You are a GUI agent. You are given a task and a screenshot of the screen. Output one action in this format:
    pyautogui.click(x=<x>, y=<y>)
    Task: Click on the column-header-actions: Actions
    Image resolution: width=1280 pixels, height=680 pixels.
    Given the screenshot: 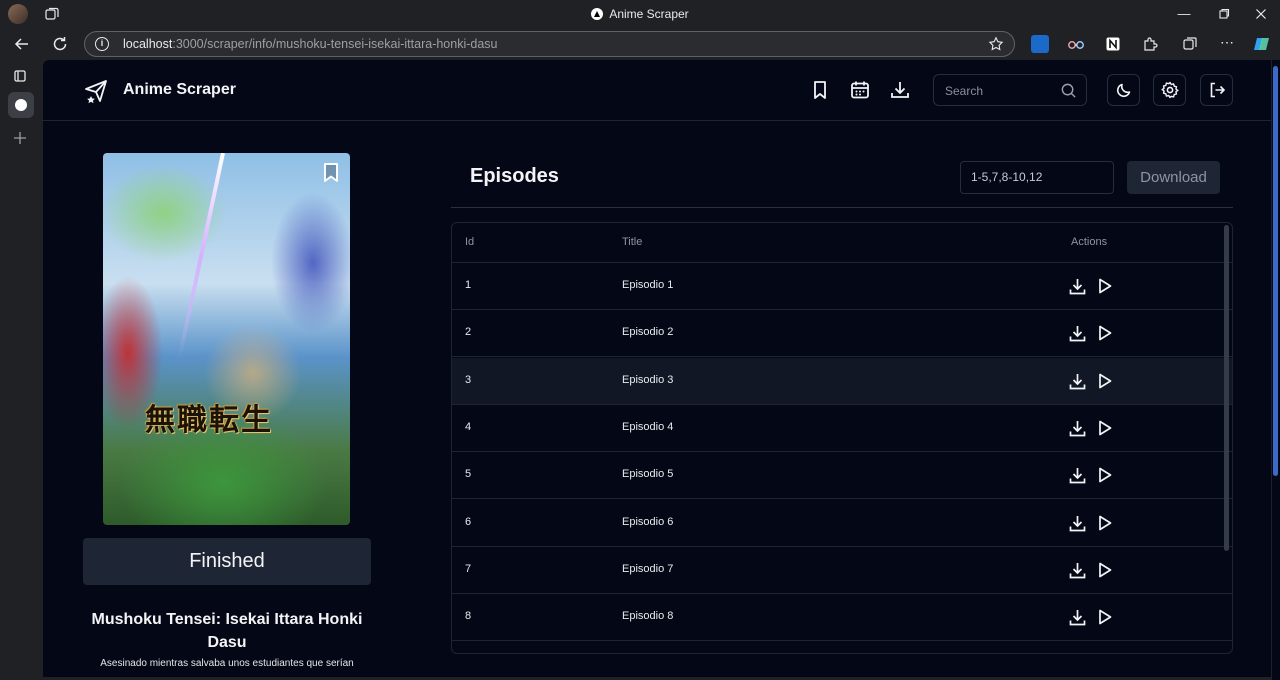 What is the action you would take?
    pyautogui.click(x=1089, y=242)
    